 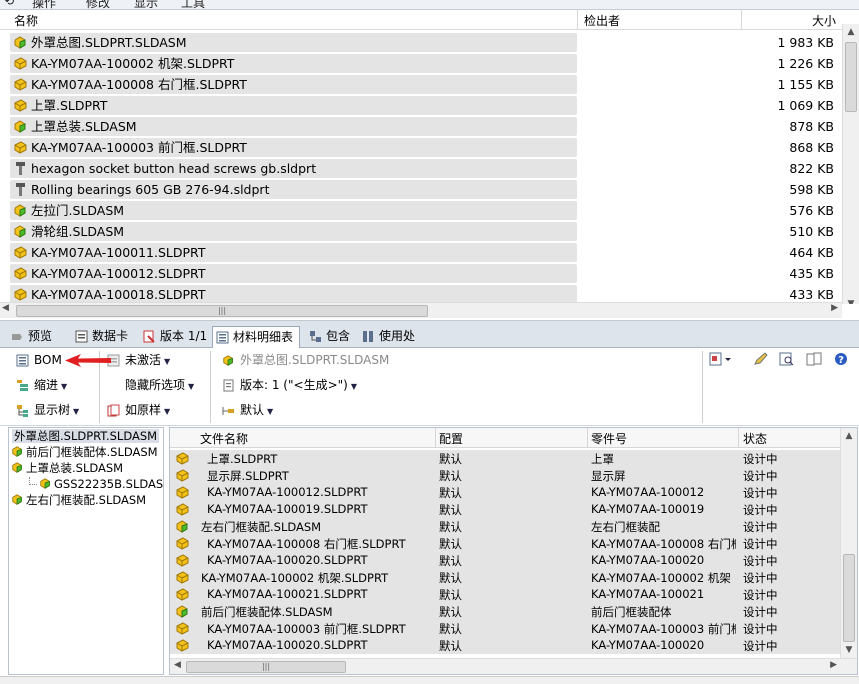 What do you see at coordinates (293, 189) in the screenshot?
I see `file-name-cell: Rolling bearings 605 GB 276-94.sldprt` at bounding box center [293, 189].